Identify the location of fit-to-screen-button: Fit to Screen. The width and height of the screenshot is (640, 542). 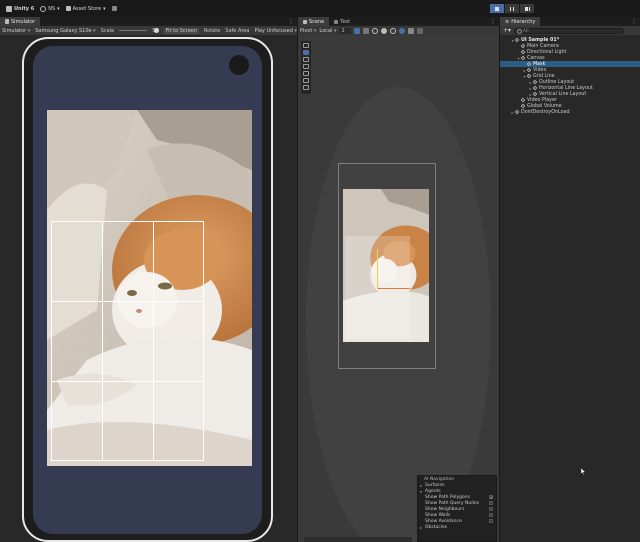
(181, 30).